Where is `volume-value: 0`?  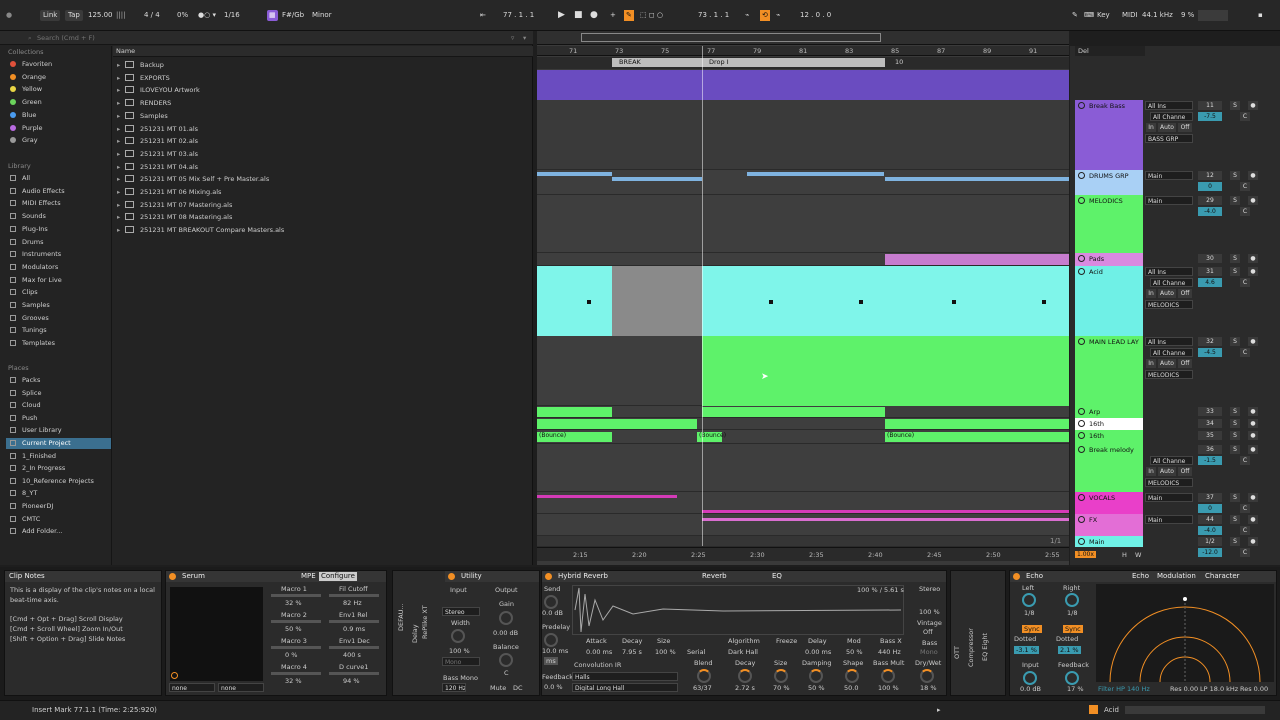 volume-value: 0 is located at coordinates (1210, 508).